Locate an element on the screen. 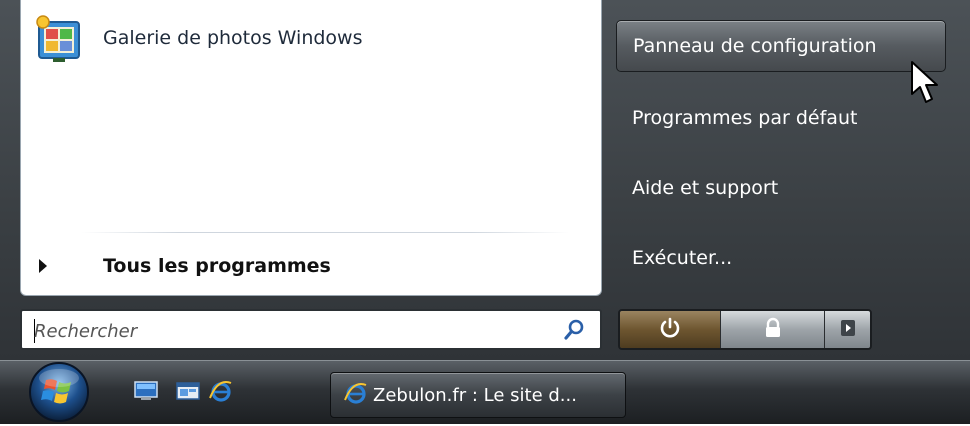  more-options-button is located at coordinates (847, 329).